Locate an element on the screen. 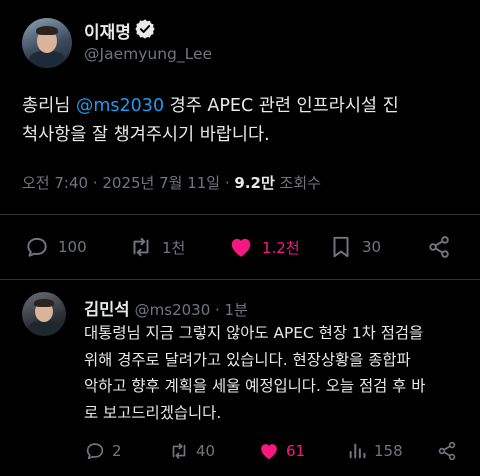 This screenshot has height=476, width=480. divider-bottom is located at coordinates (240, 279).